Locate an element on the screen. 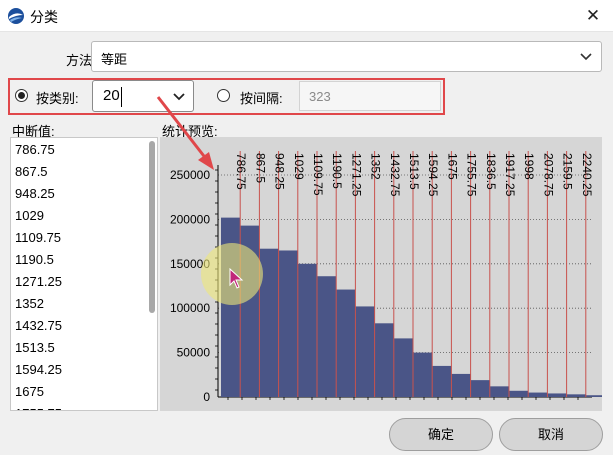 Image resolution: width=613 pixels, height=455 pixels. break-label: 1432.75 is located at coordinates (395, 175).